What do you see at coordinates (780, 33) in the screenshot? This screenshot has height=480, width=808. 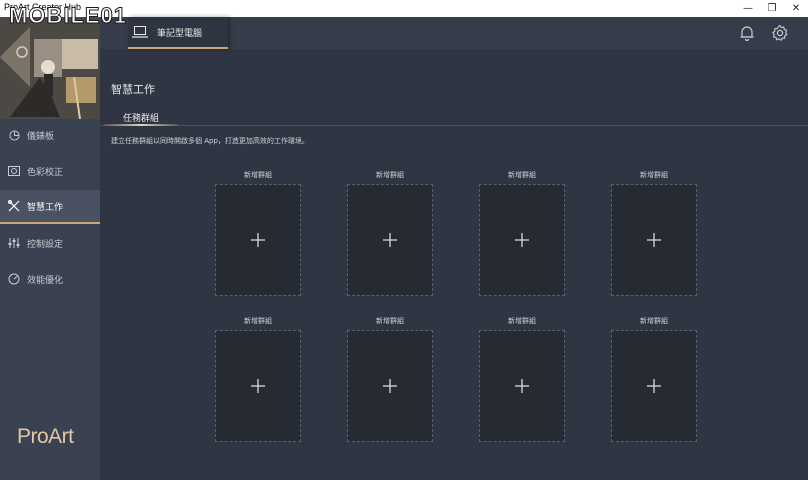 I see `gear-icon` at bounding box center [780, 33].